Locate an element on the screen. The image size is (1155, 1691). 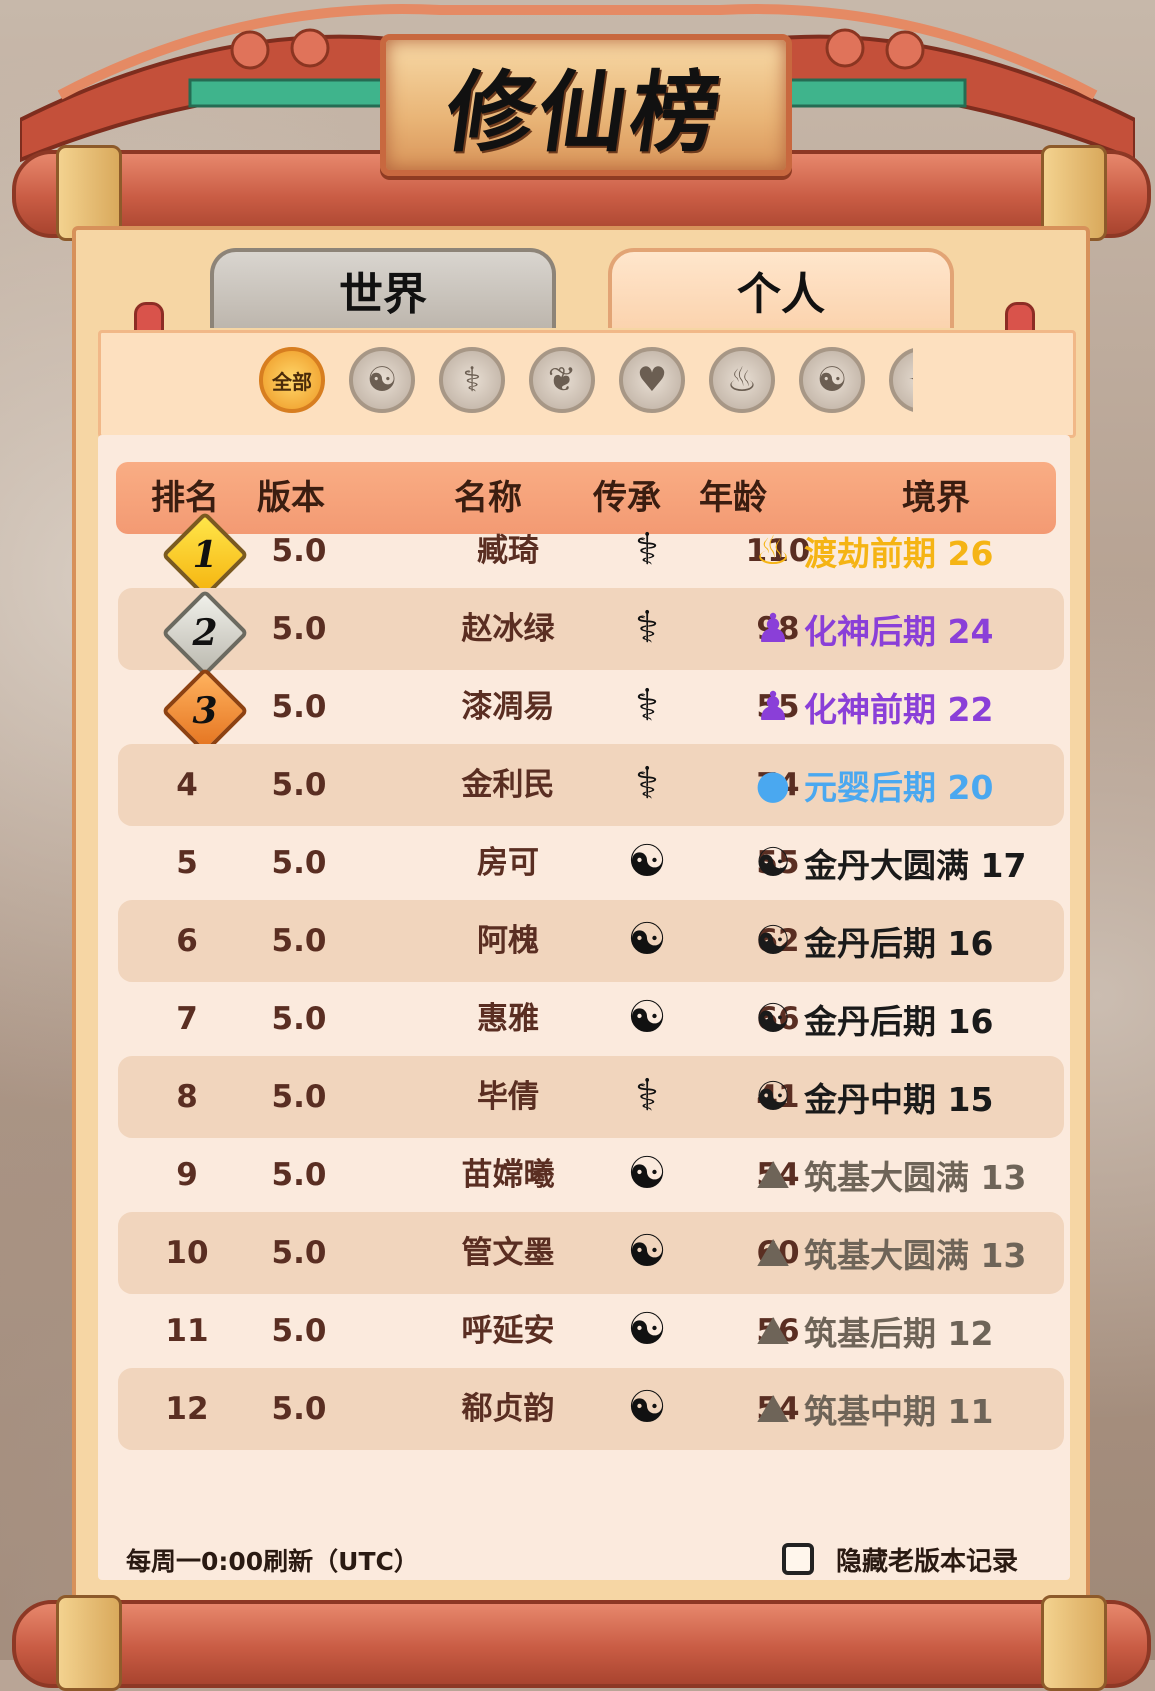
table-row: 10 5.0 管文墨 ☯ 60 ⛰ 筑基大圆满 13 is located at coordinates (591, 1253).